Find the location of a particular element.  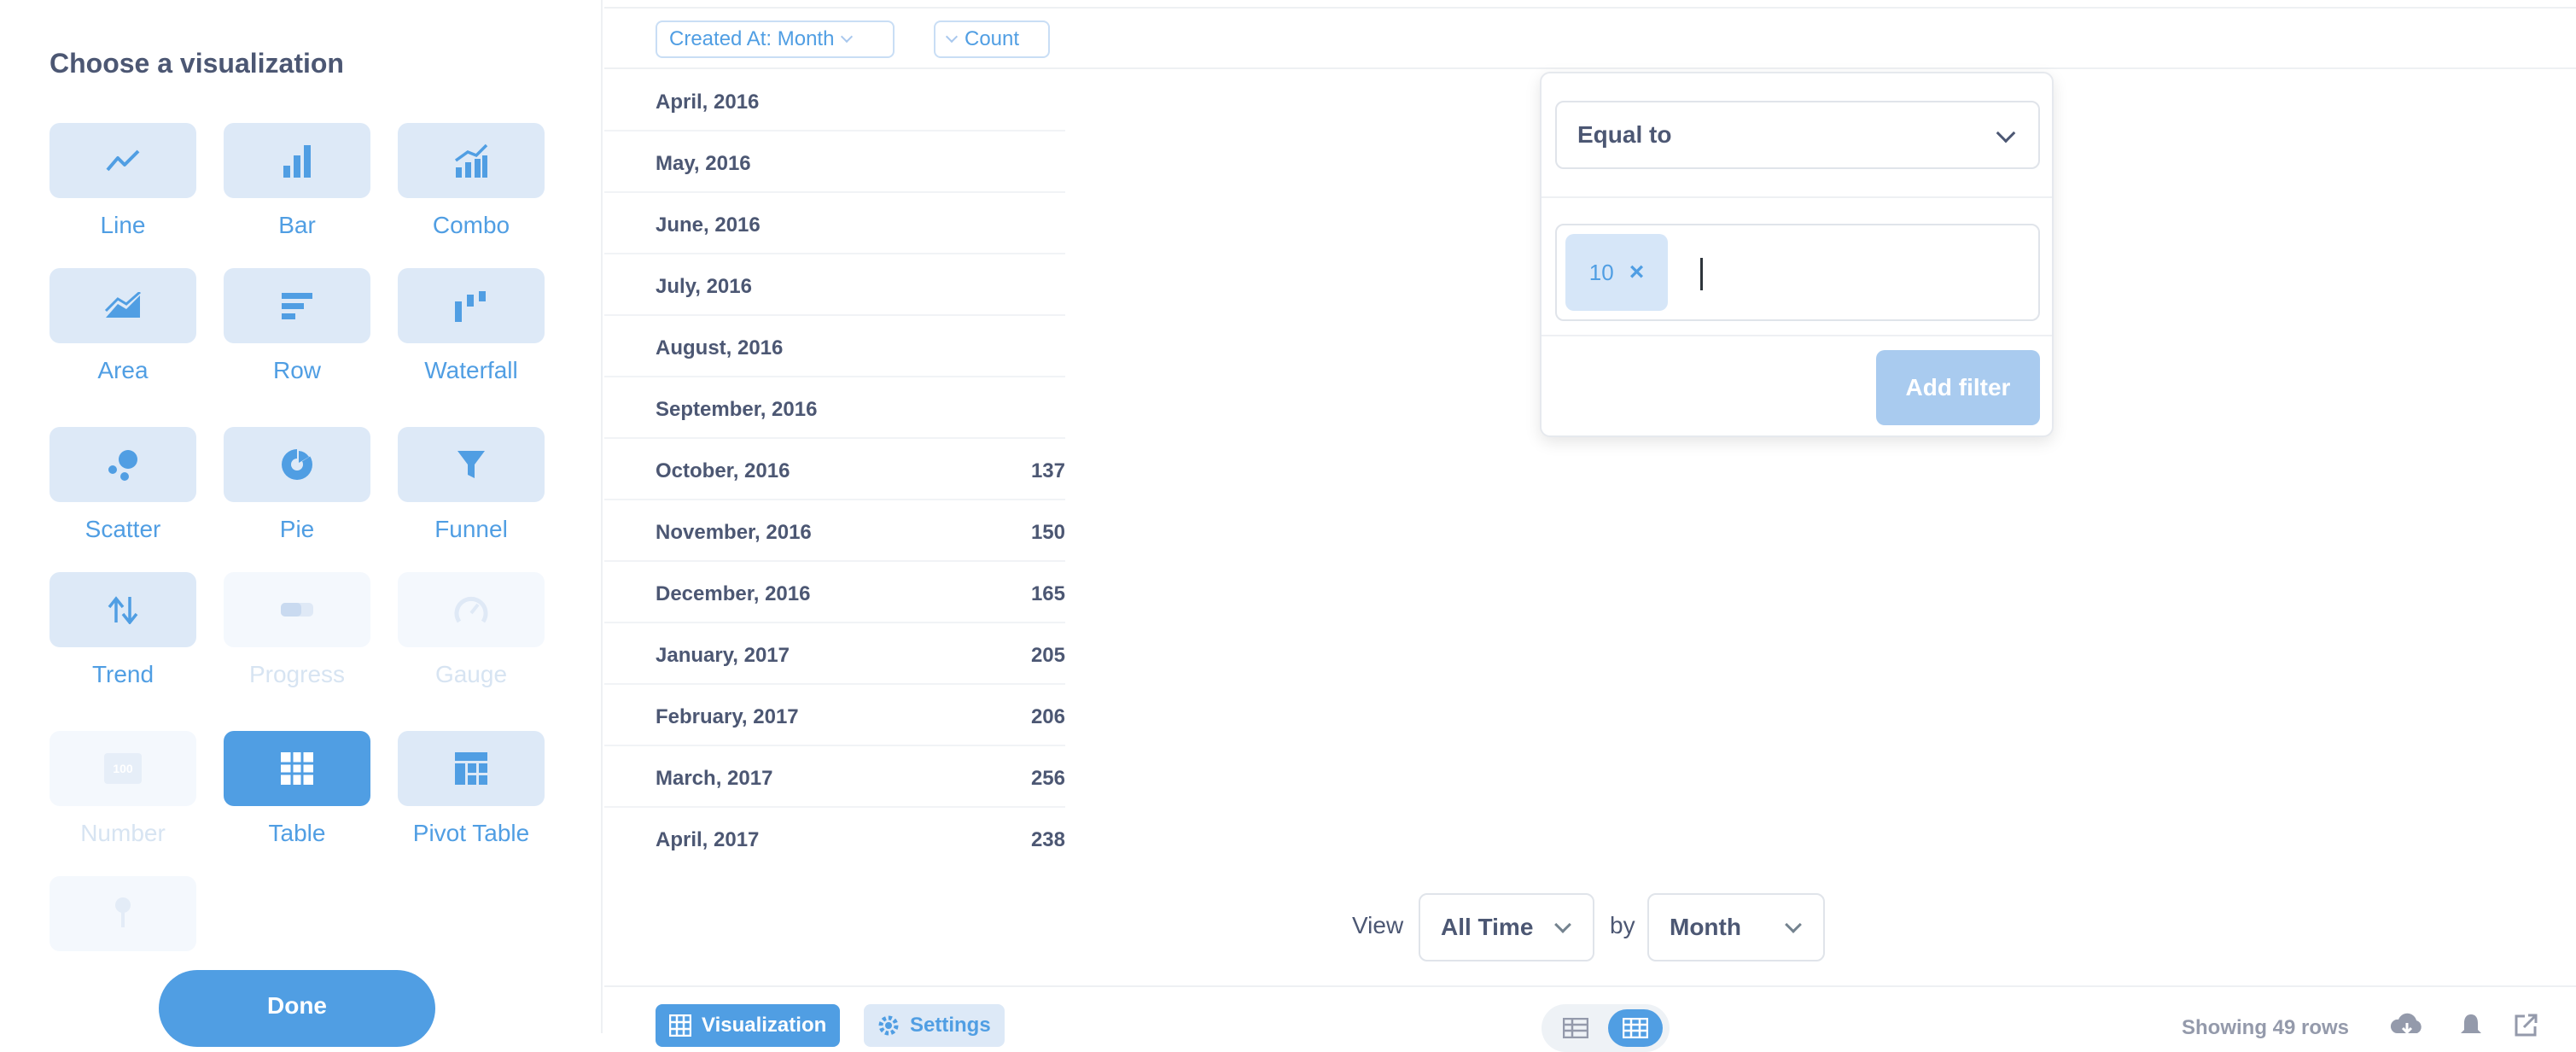

table-row: March, 2017 256 is located at coordinates (834, 777).